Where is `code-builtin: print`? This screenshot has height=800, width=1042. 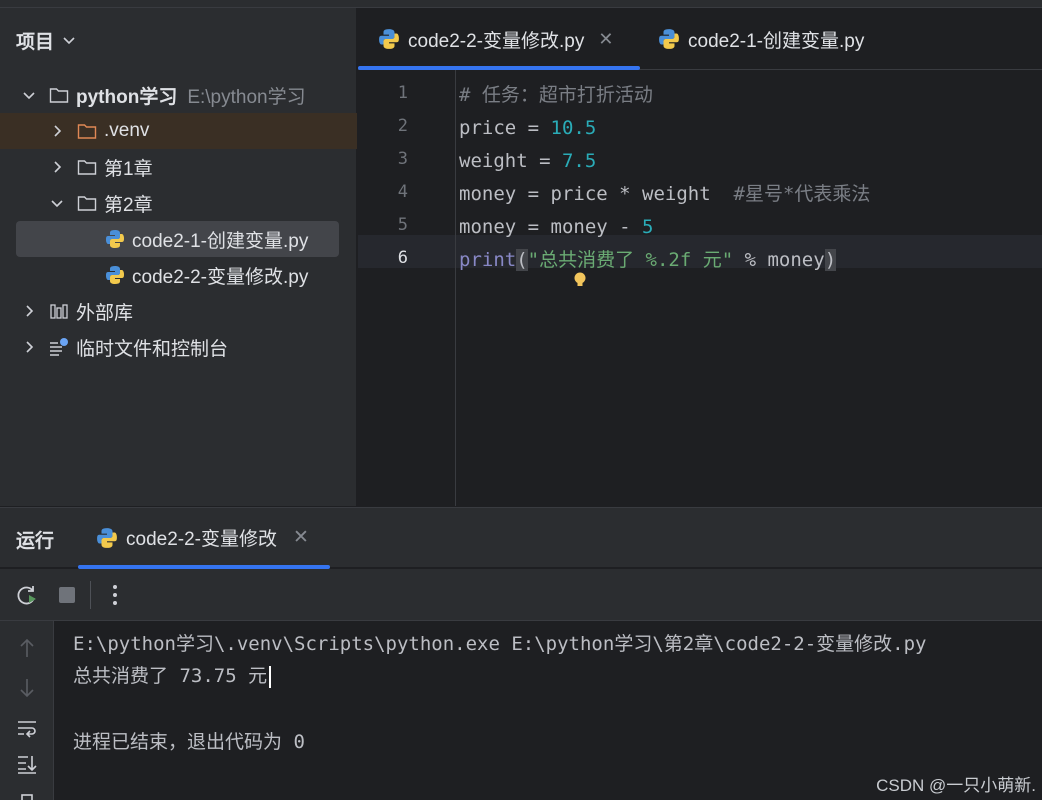 code-builtin: print is located at coordinates (488, 260).